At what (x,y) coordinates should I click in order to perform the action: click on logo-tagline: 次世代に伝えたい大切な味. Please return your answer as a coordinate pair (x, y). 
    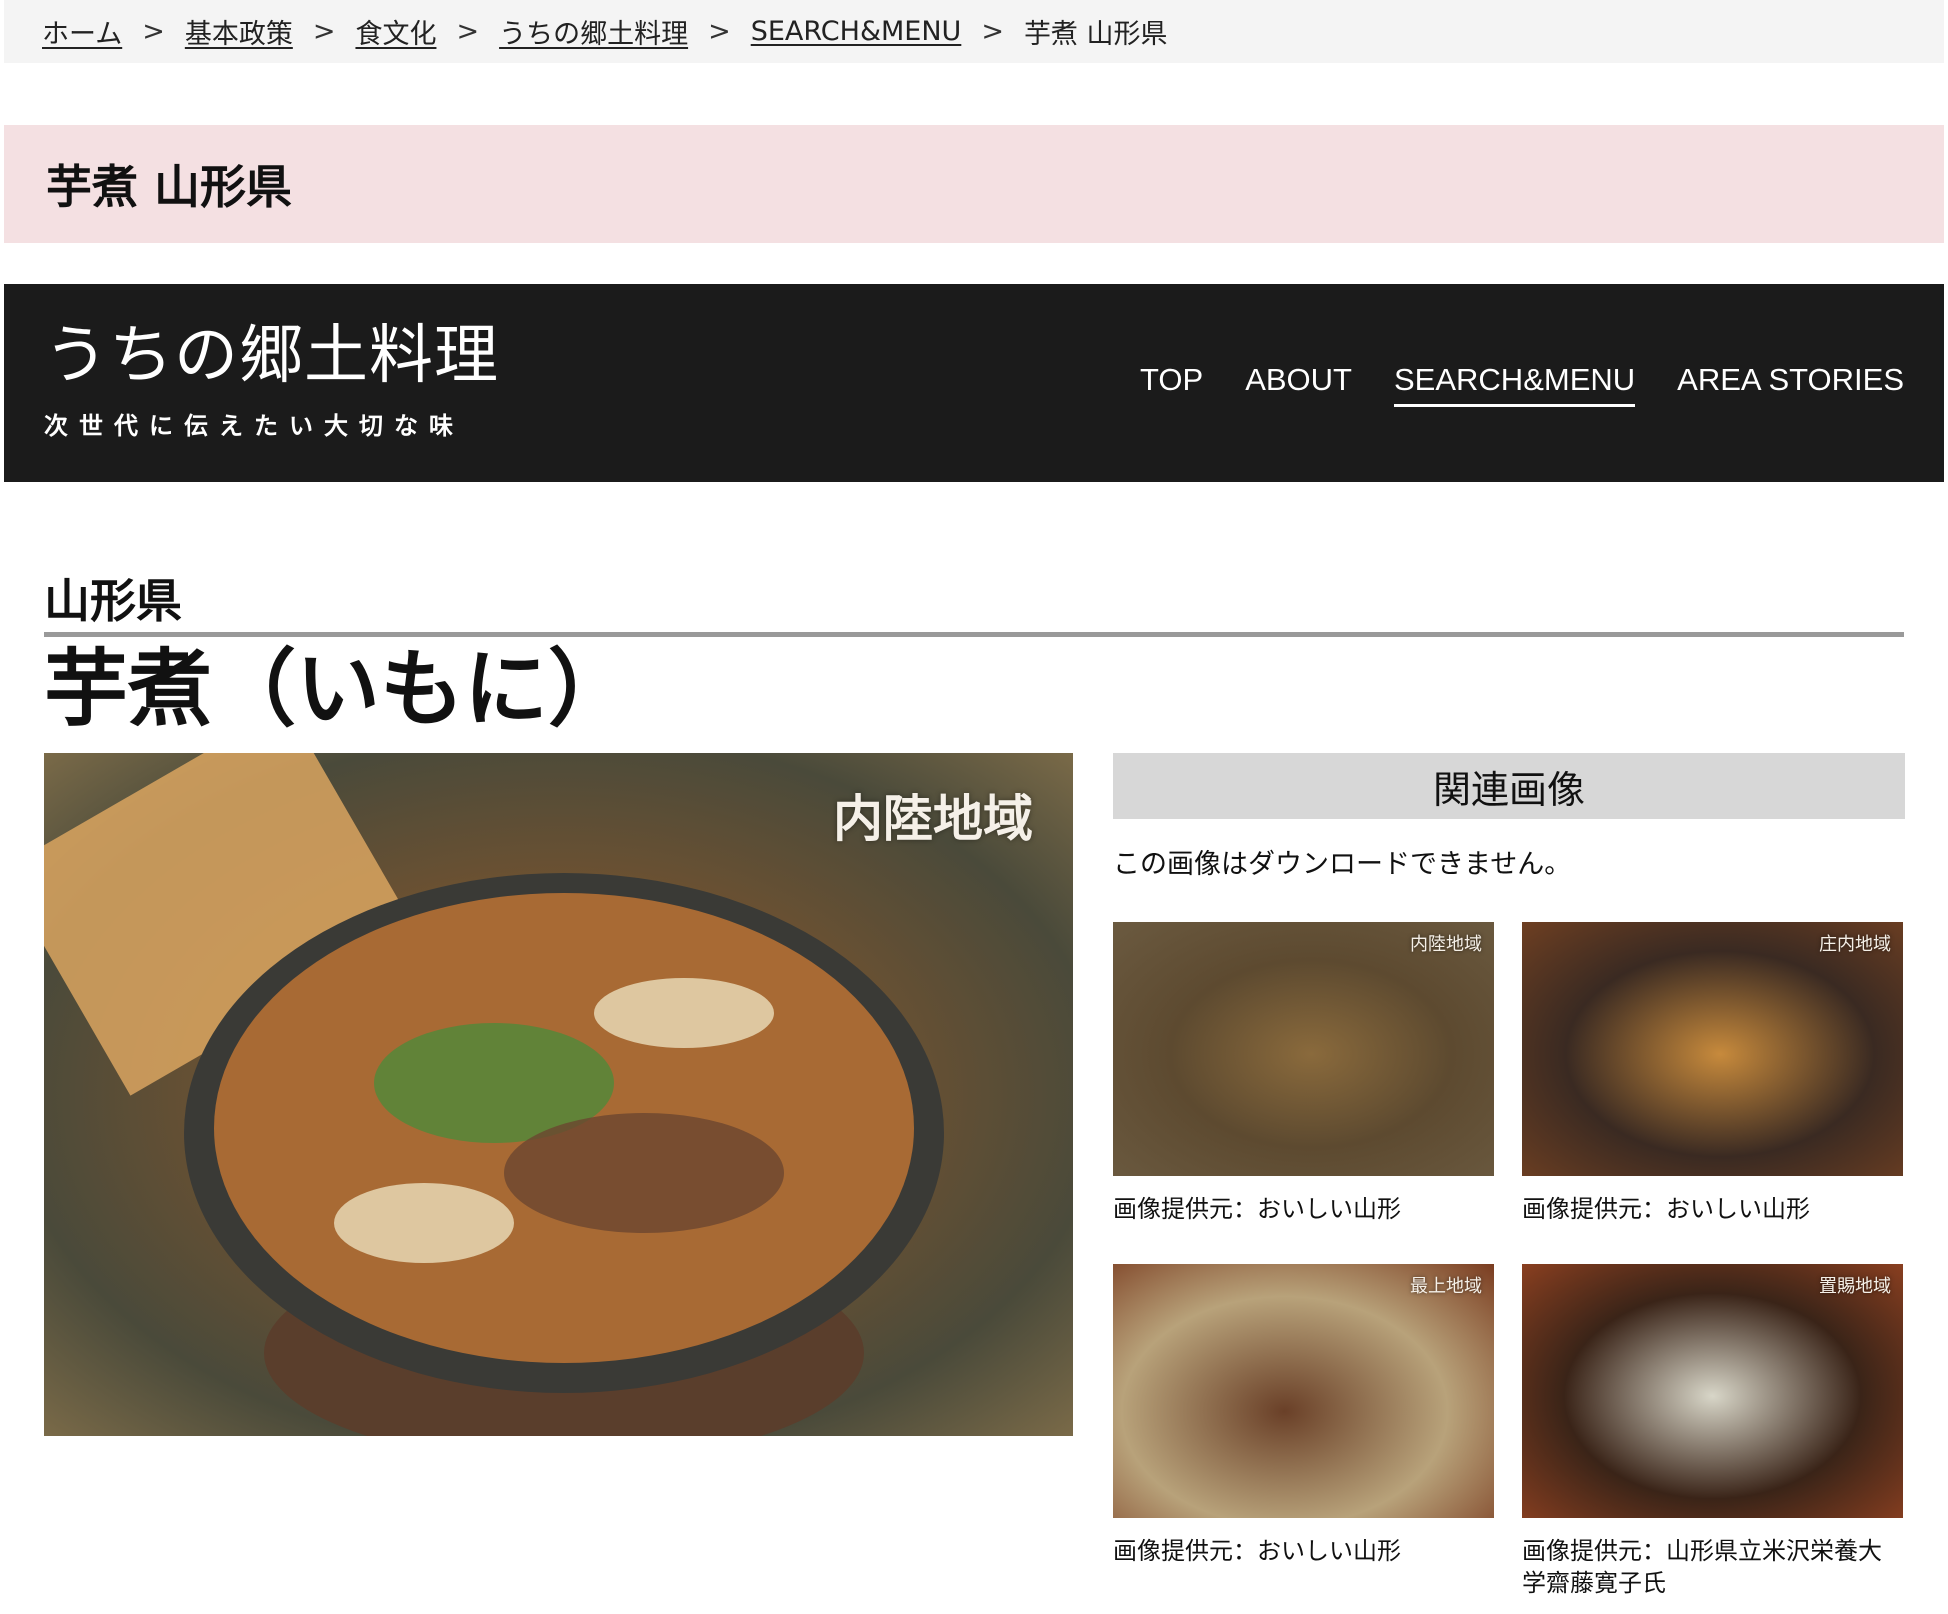
    Looking at the image, I should click on (254, 425).